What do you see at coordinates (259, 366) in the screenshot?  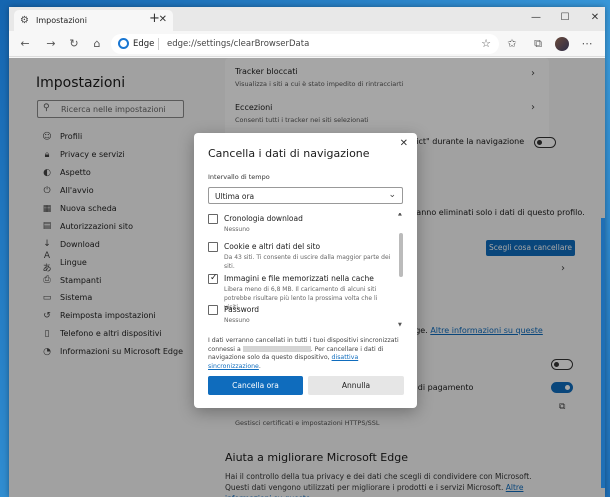 I see `note-end: .` at bounding box center [259, 366].